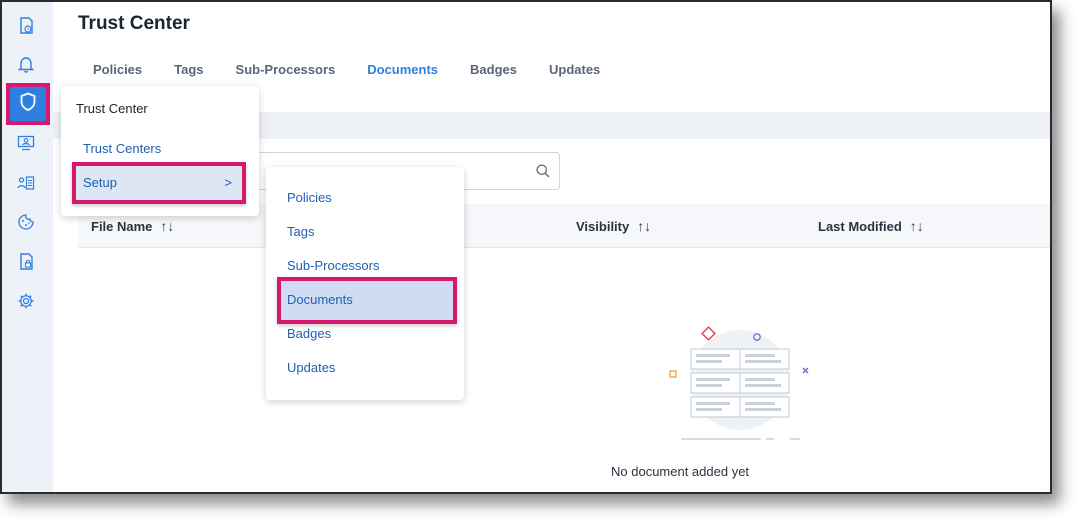  What do you see at coordinates (26, 26) in the screenshot?
I see `report-clock-icon` at bounding box center [26, 26].